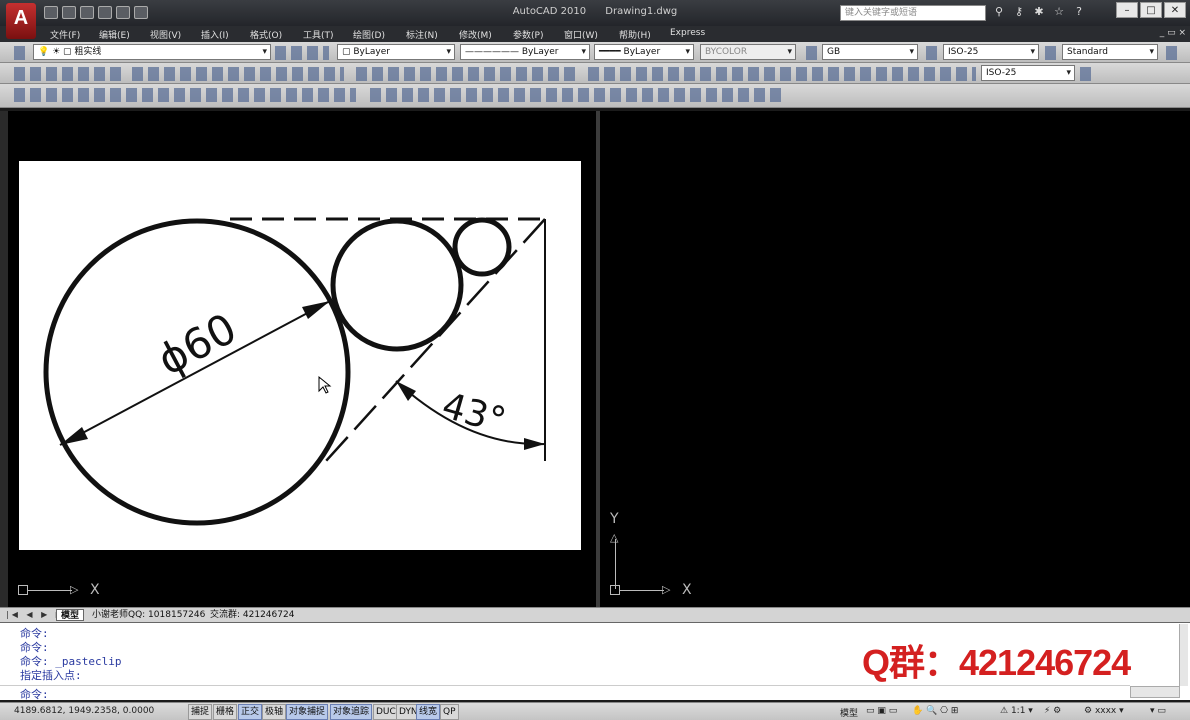  What do you see at coordinates (748, 52) in the screenshot?
I see `plotstyle-dropdown: BYCOLOR` at bounding box center [748, 52].